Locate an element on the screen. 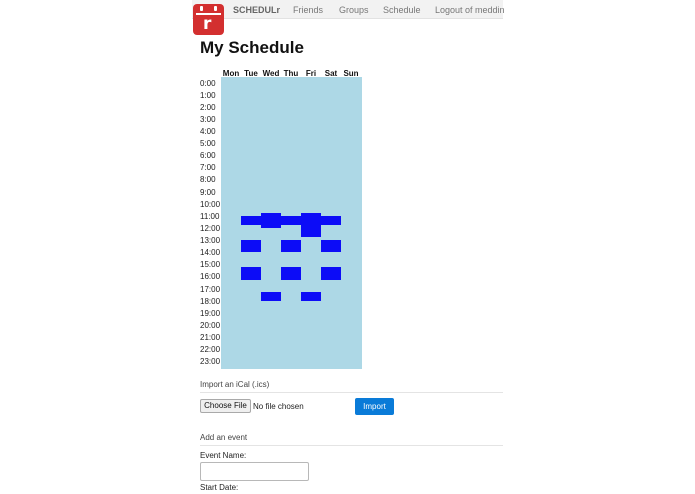 This screenshot has width=695, height=494. import-button: Import is located at coordinates (374, 406).